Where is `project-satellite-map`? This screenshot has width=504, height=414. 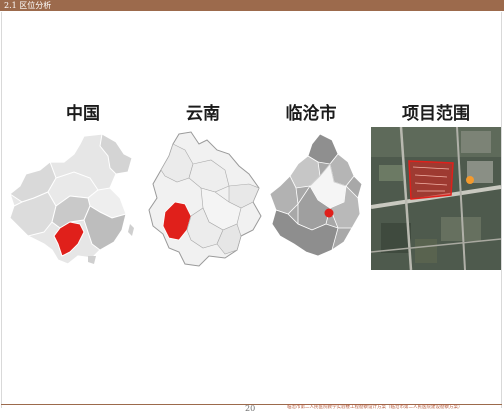 project-satellite-map is located at coordinates (436, 198).